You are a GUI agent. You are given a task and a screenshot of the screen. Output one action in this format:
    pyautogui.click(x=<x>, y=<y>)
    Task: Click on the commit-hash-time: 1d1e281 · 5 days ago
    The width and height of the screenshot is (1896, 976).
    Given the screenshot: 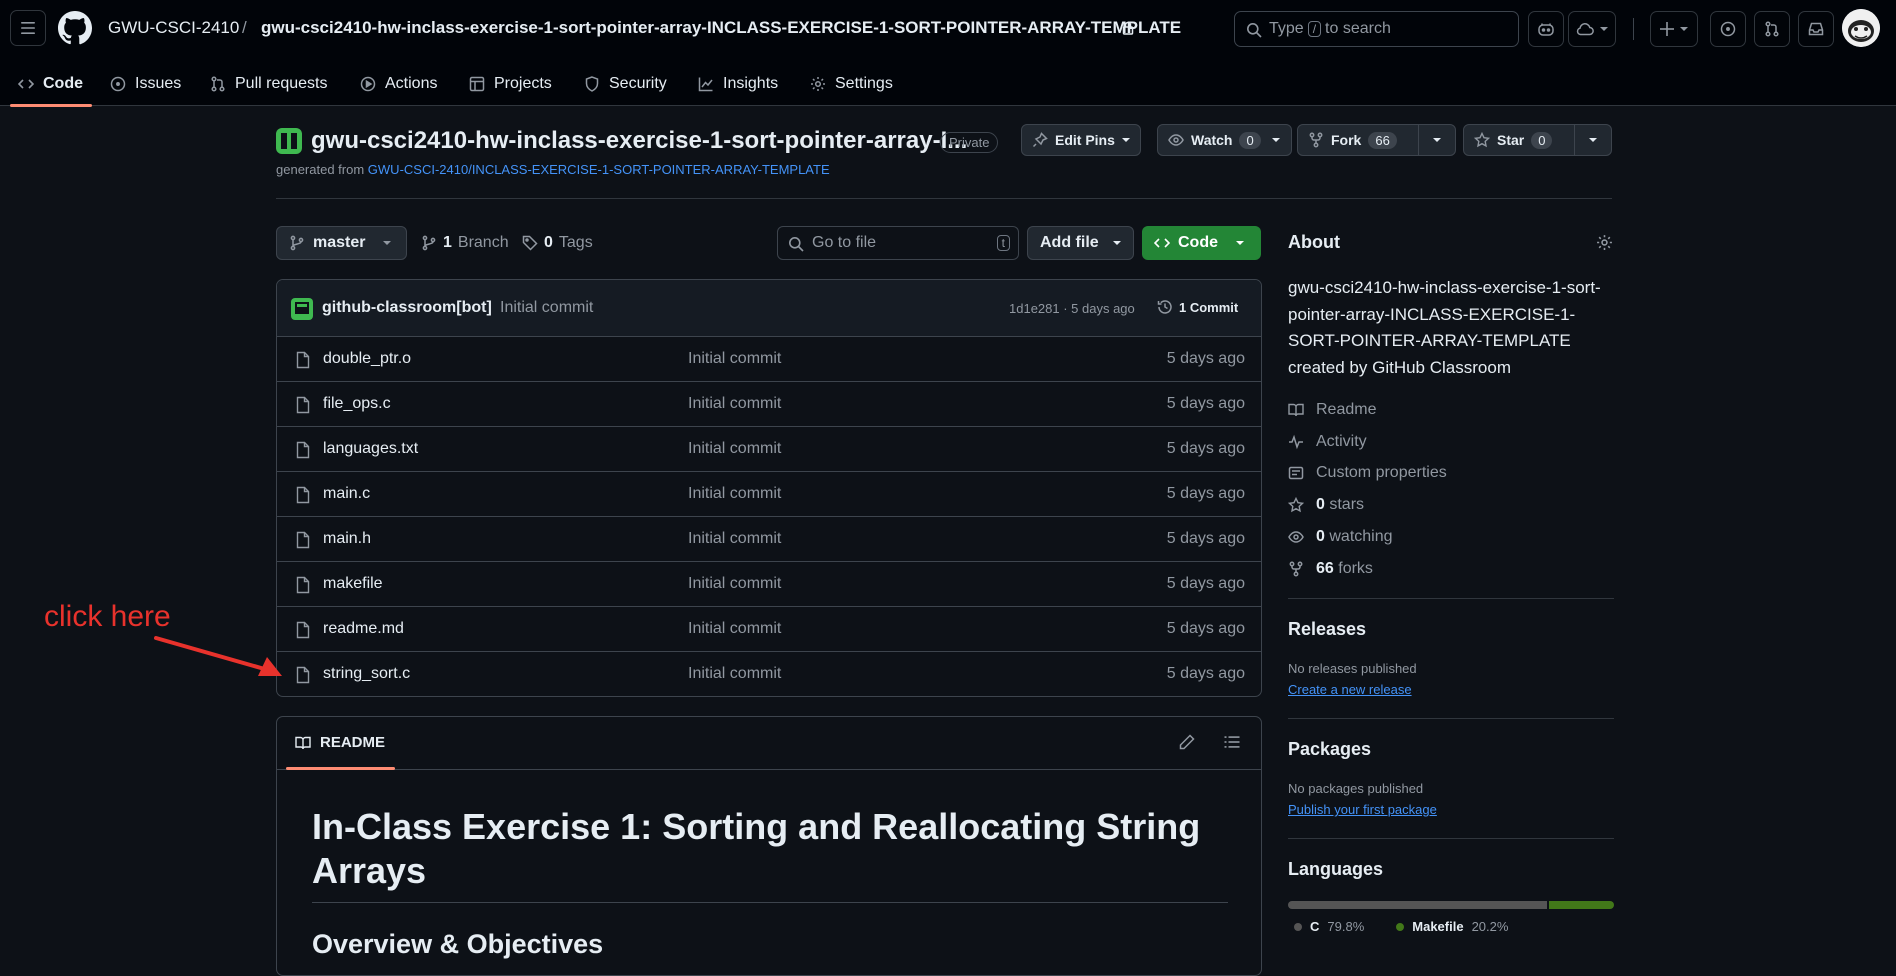 What is the action you would take?
    pyautogui.click(x=1072, y=308)
    